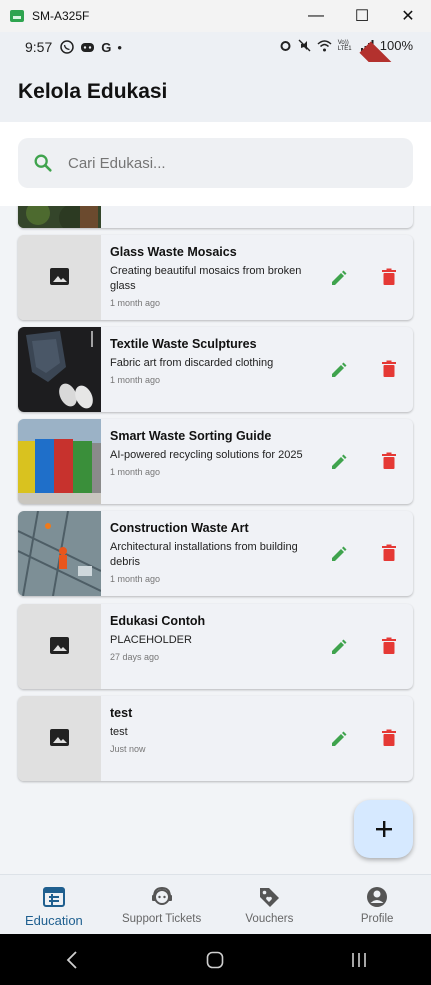 The image size is (431, 985). I want to click on nav-education: Education, so click(54, 904).